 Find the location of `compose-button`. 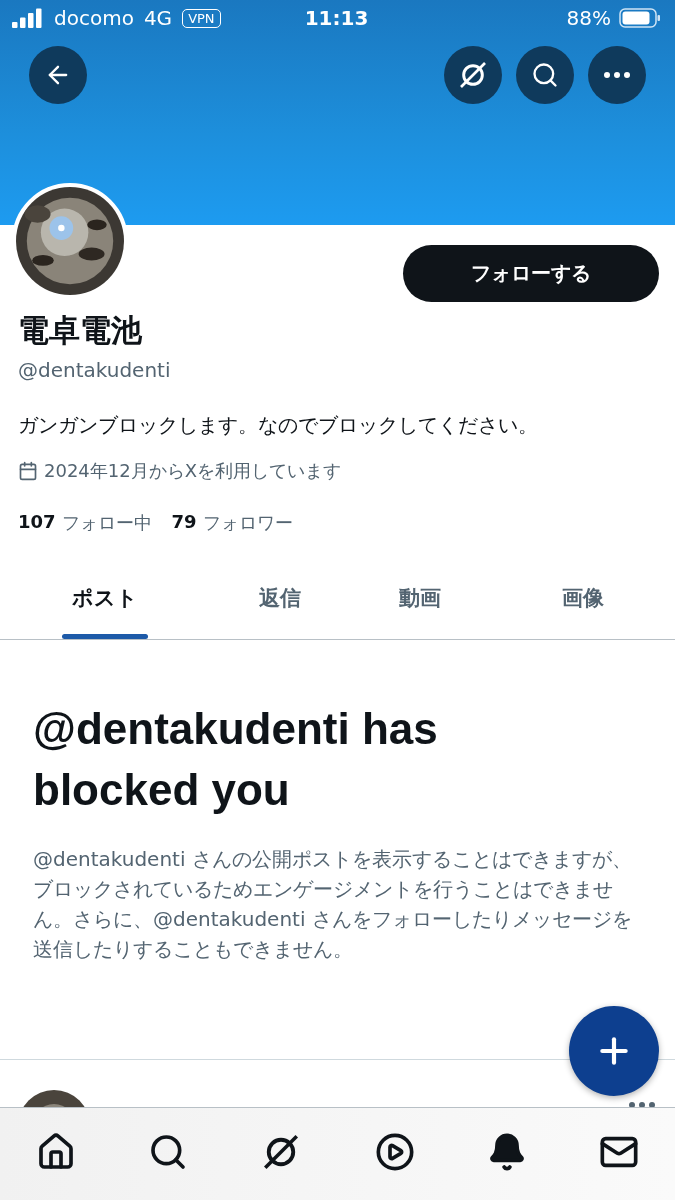

compose-button is located at coordinates (614, 1051).